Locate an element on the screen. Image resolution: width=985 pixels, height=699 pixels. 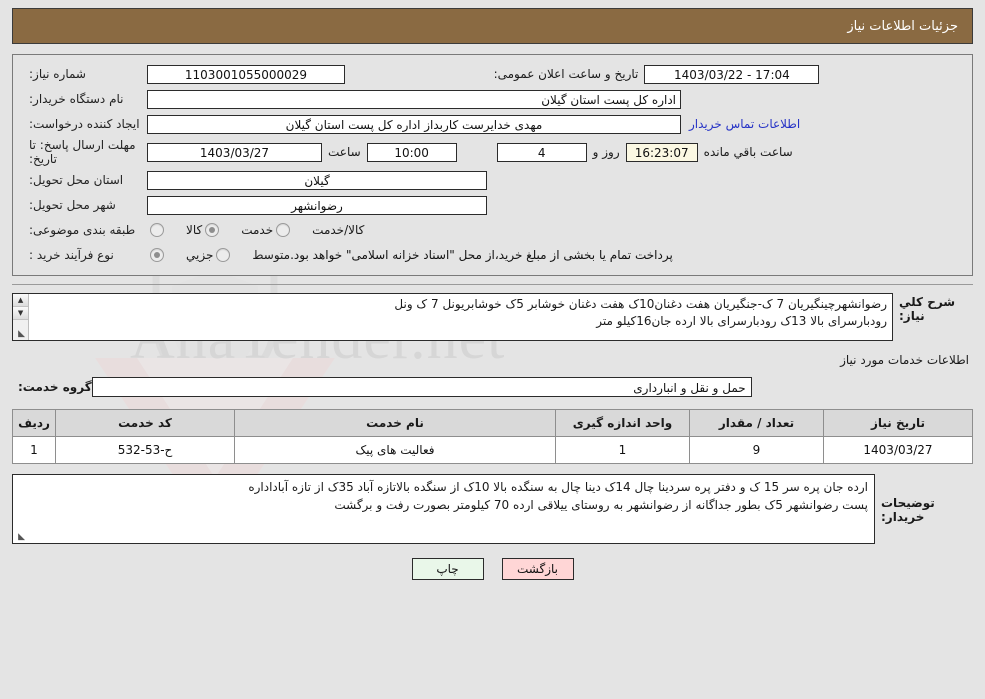
cell-unit: 1 is located at coordinates (622, 450).